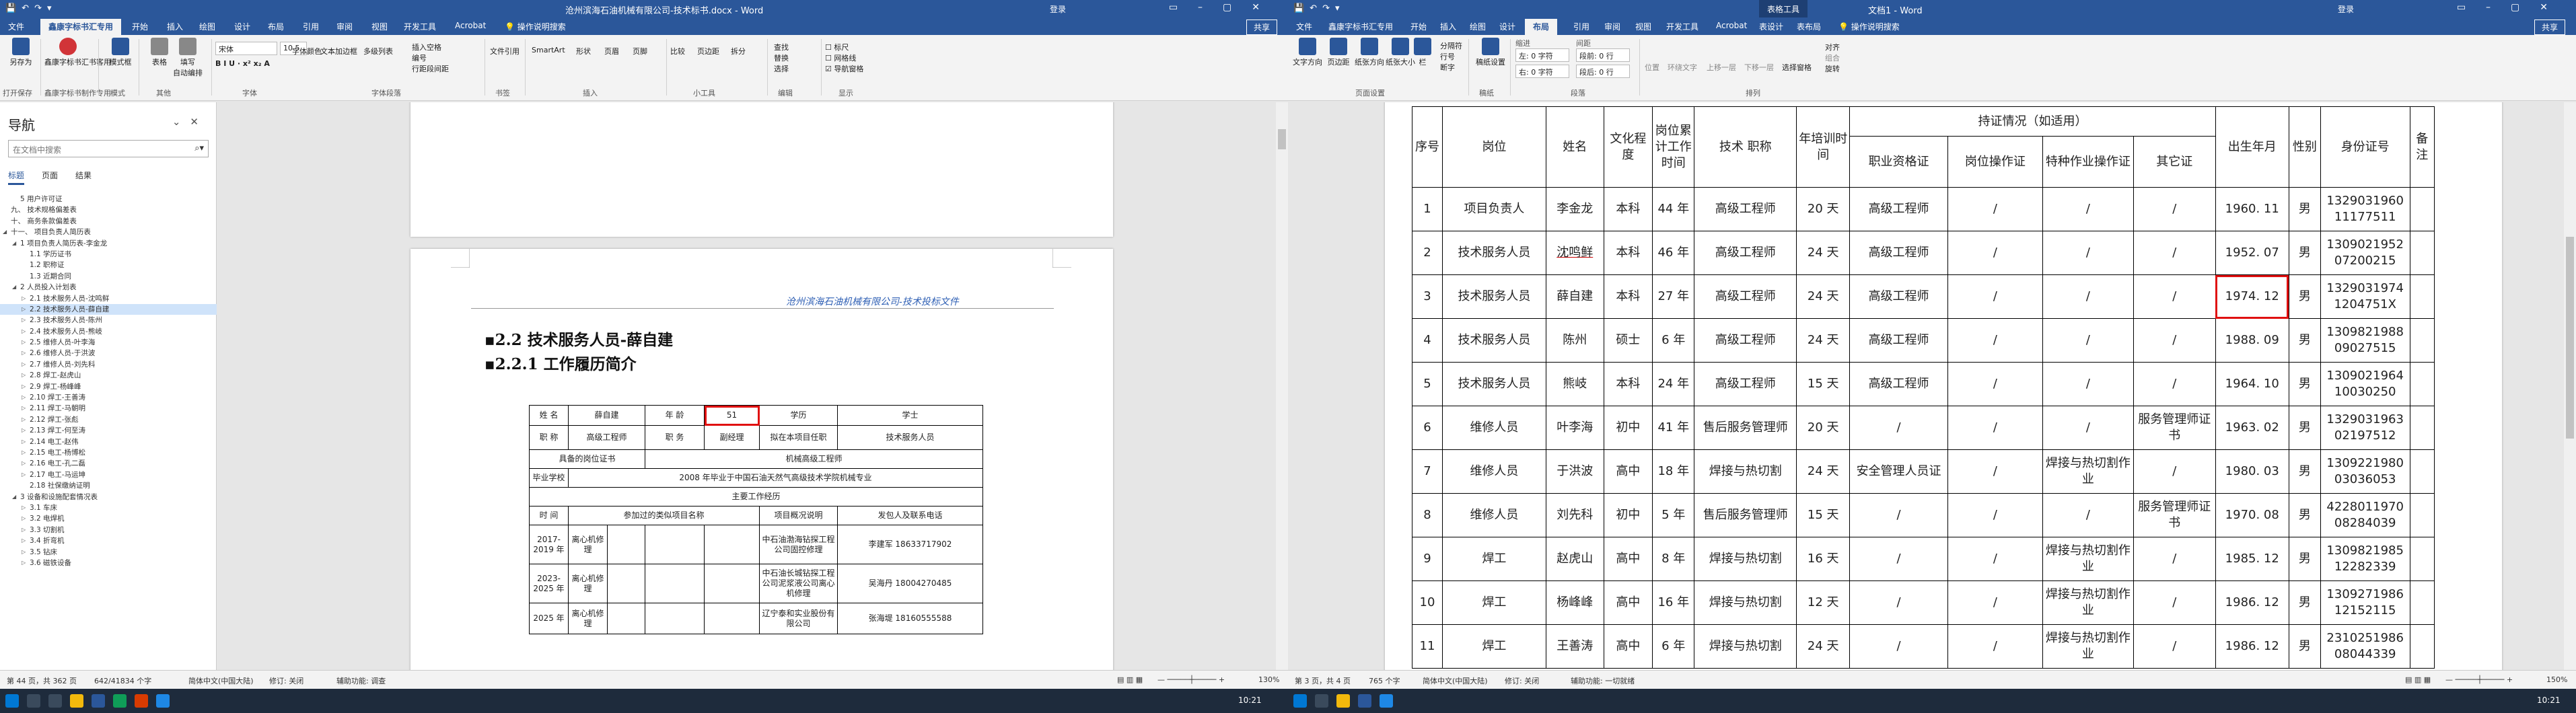  What do you see at coordinates (1745, 515) in the screenshot?
I see `cell-title: 售后服务管理师` at bounding box center [1745, 515].